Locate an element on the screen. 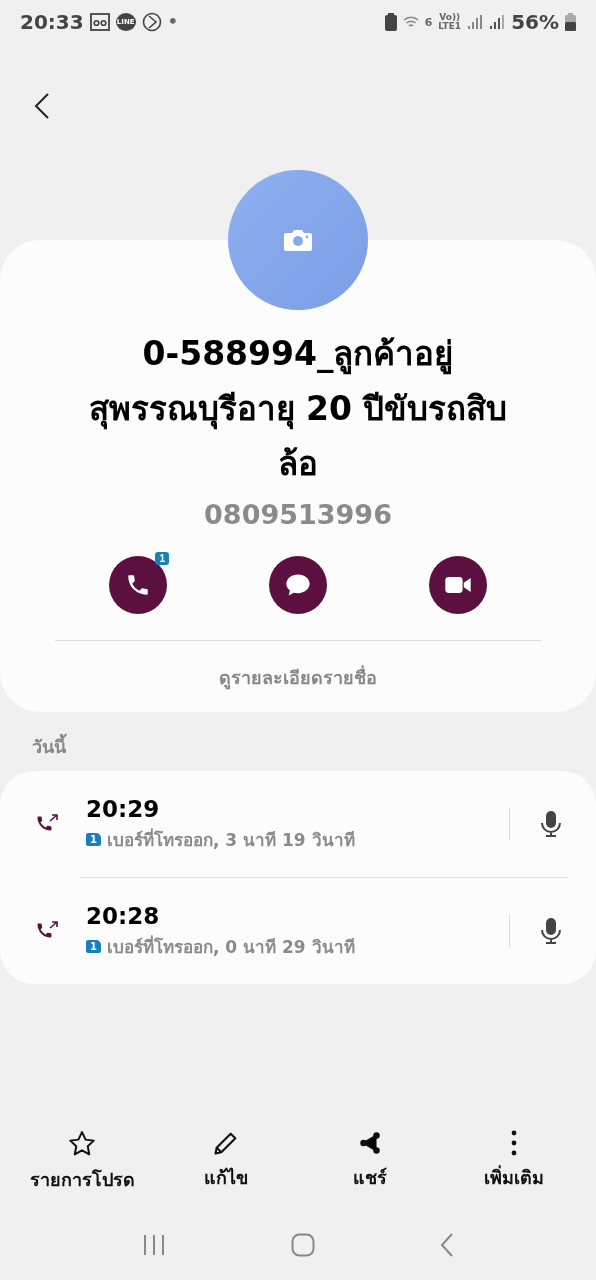 The height and width of the screenshot is (1280, 596). battery-icon is located at coordinates (570, 22).